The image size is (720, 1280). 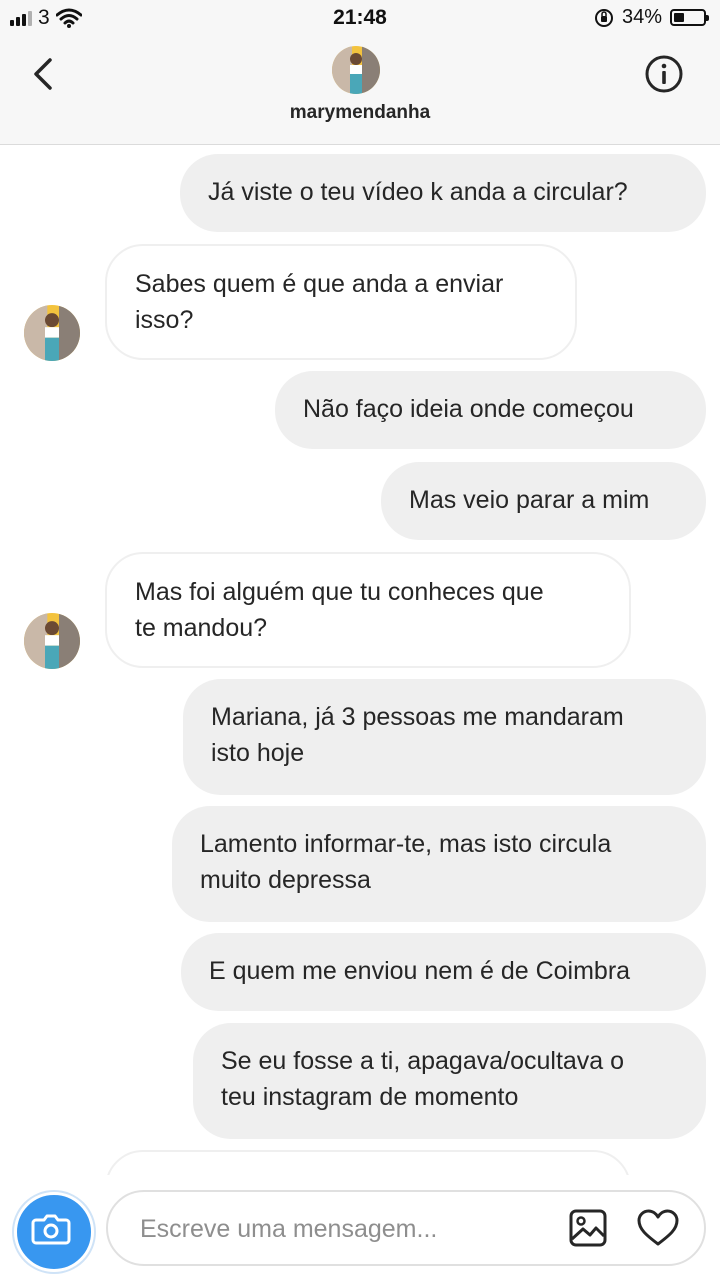 What do you see at coordinates (44, 74) in the screenshot?
I see `back-arrow-icon` at bounding box center [44, 74].